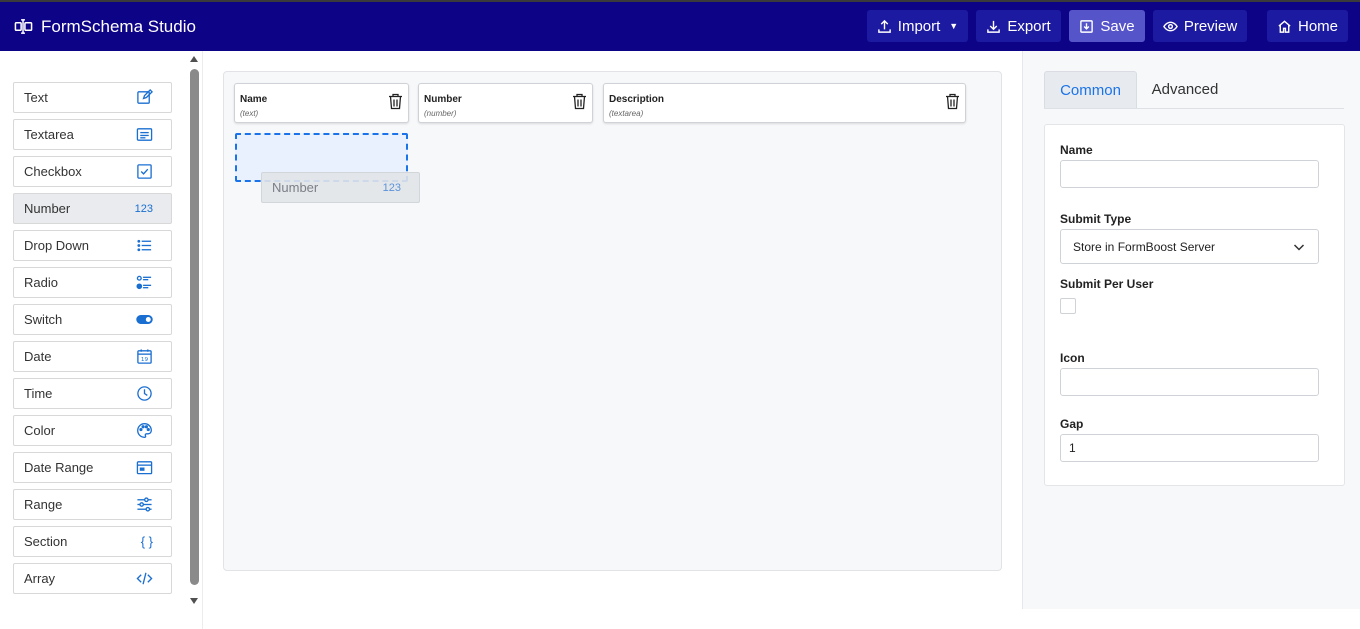 The image size is (1360, 629). Describe the element at coordinates (92, 356) in the screenshot. I see `palette-item-date: Date 19` at that location.